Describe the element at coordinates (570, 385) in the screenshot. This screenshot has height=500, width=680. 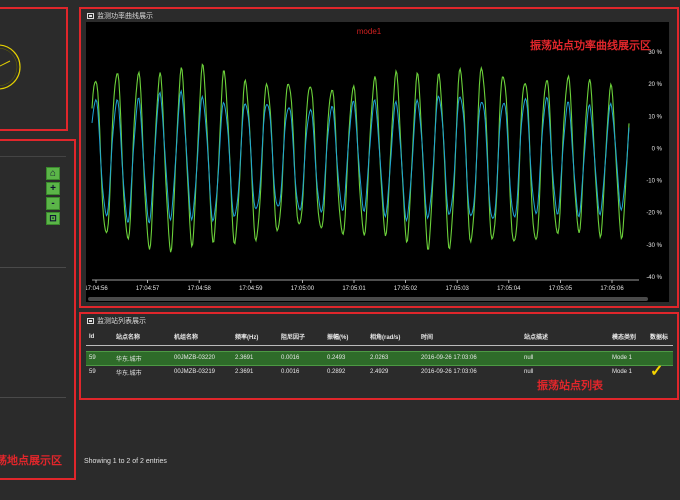
I see `table-region-annotation: 振荡站点列表` at that location.